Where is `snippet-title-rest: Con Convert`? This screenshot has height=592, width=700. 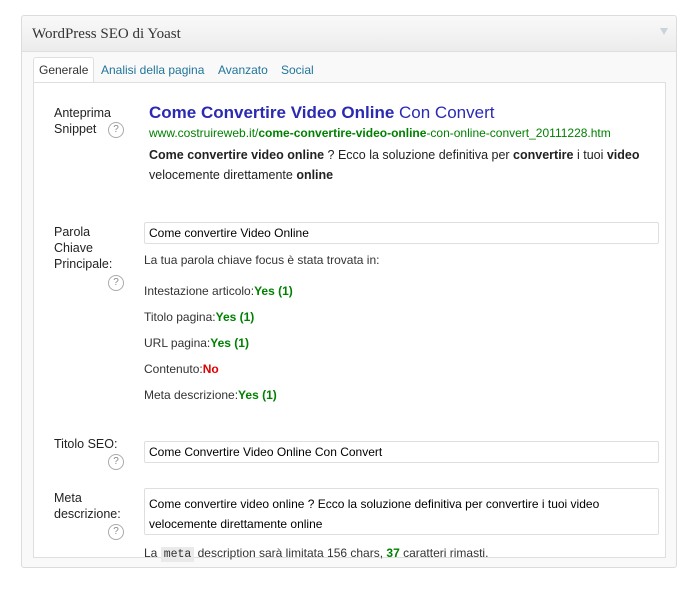 snippet-title-rest: Con Convert is located at coordinates (444, 112).